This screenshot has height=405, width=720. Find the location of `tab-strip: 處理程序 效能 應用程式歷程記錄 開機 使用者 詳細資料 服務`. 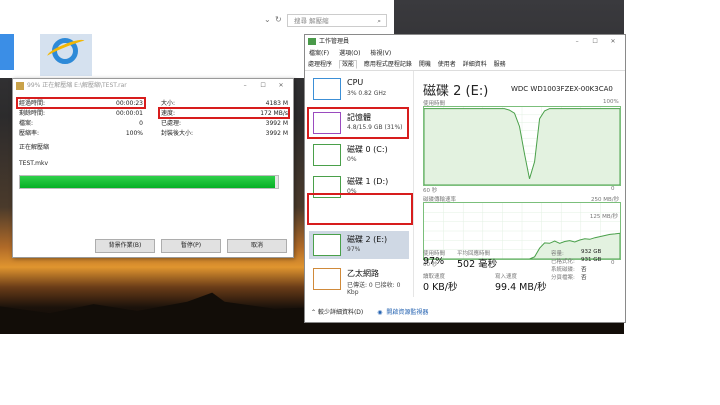

tab-strip: 處理程序 效能 應用程式歷程記錄 開機 使用者 詳細資料 服務 is located at coordinates (465, 65).